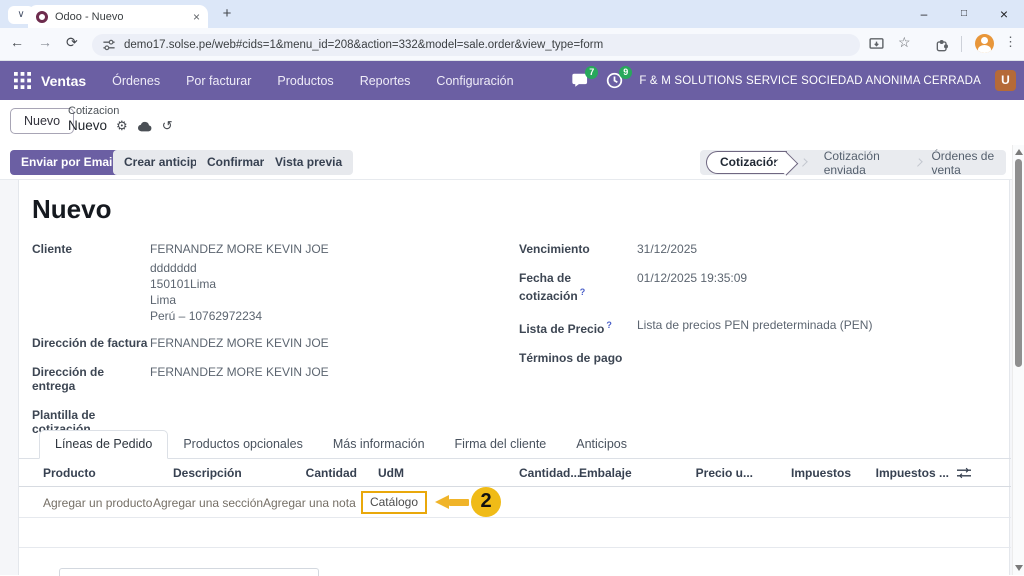 This screenshot has height=576, width=1024. I want to click on breadcrumb-current: Nuevo, so click(88, 125).